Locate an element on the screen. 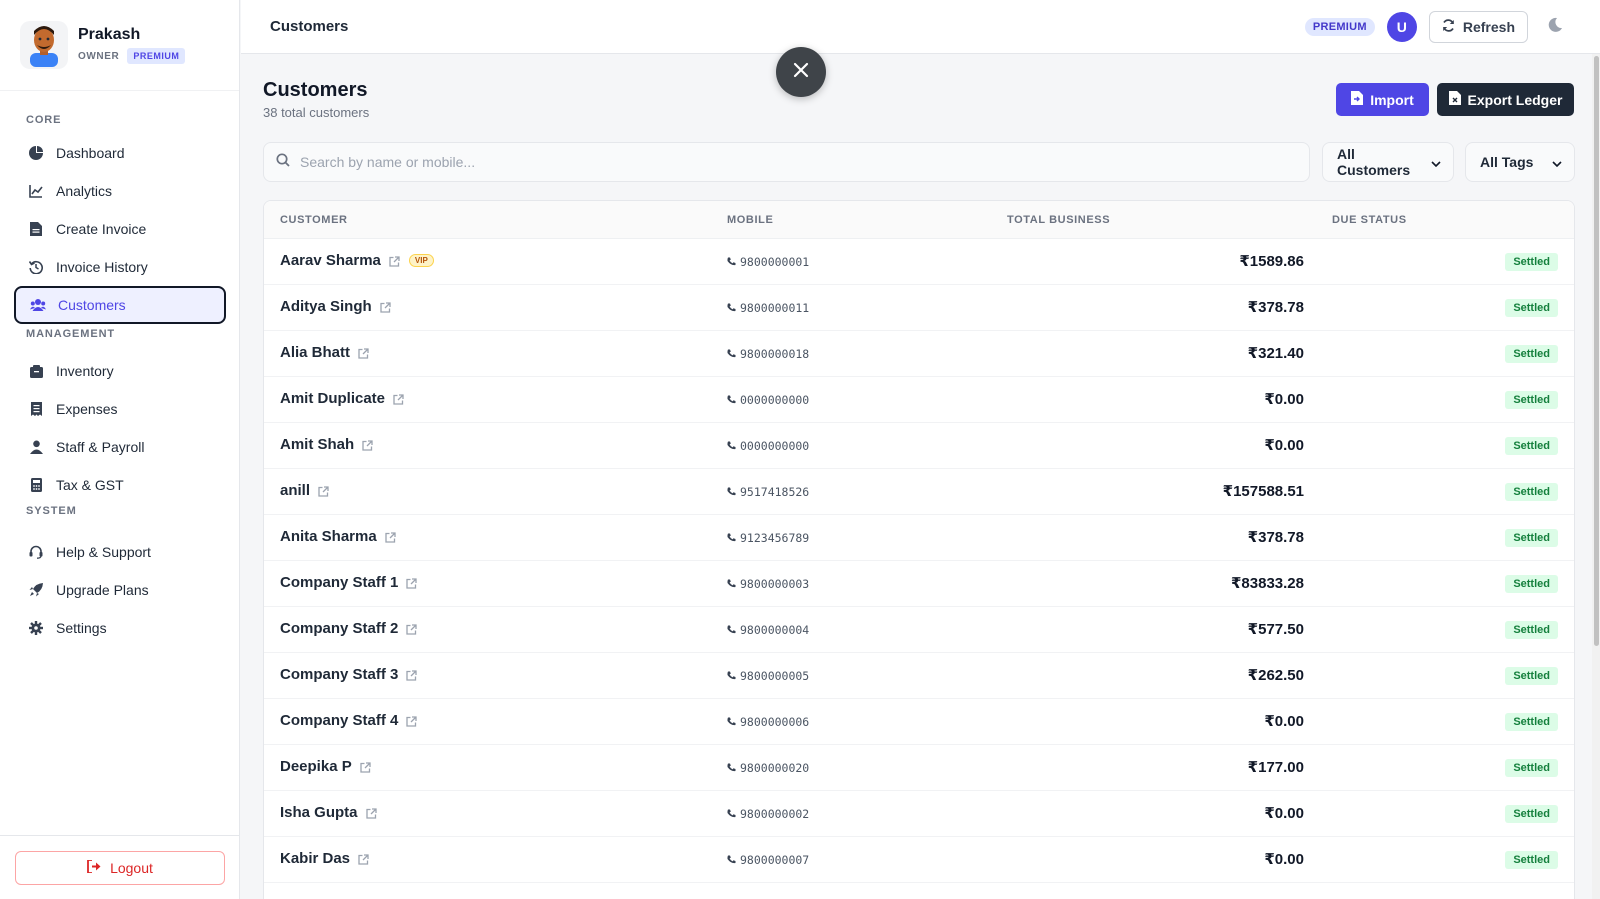 This screenshot has width=1600, height=899. table-row: Anita Sharma 9123456789 ₹378.78 Settled is located at coordinates (919, 538).